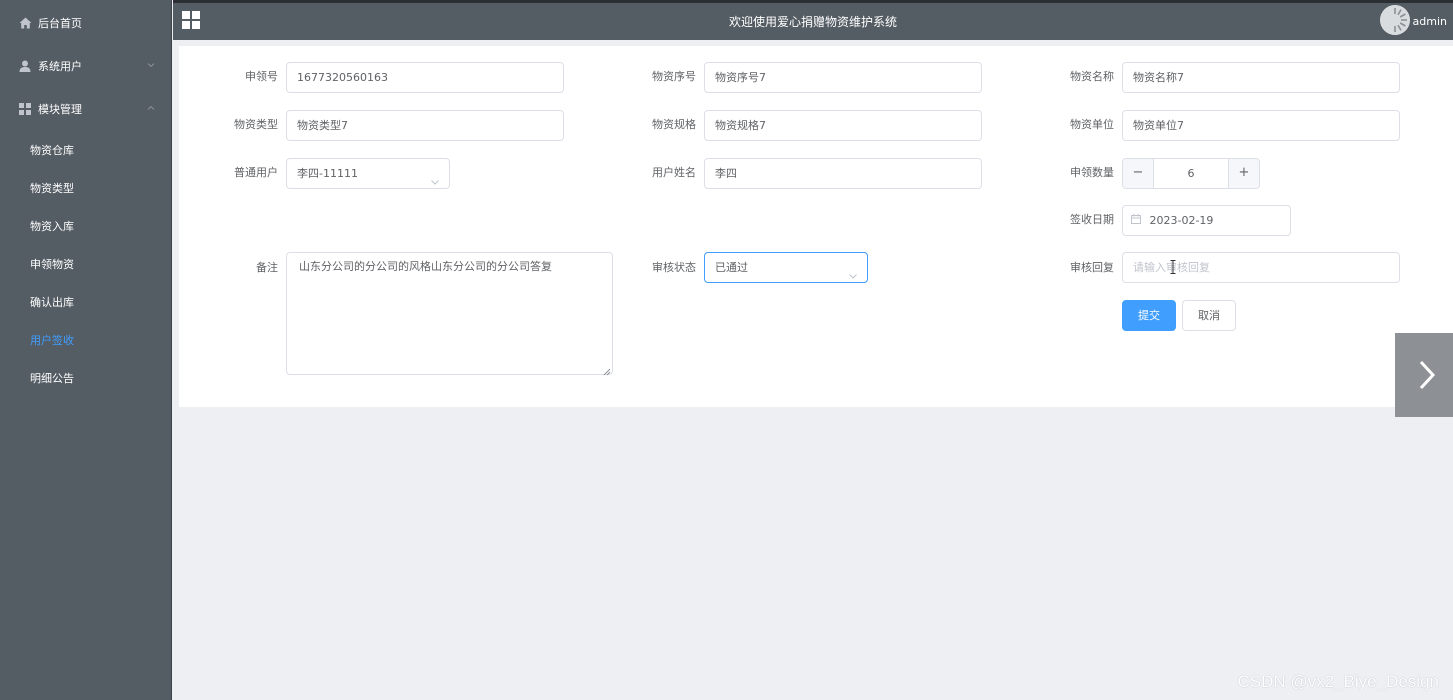  Describe the element at coordinates (86, 264) in the screenshot. I see `submenu-item-apply: 申领物资` at that location.